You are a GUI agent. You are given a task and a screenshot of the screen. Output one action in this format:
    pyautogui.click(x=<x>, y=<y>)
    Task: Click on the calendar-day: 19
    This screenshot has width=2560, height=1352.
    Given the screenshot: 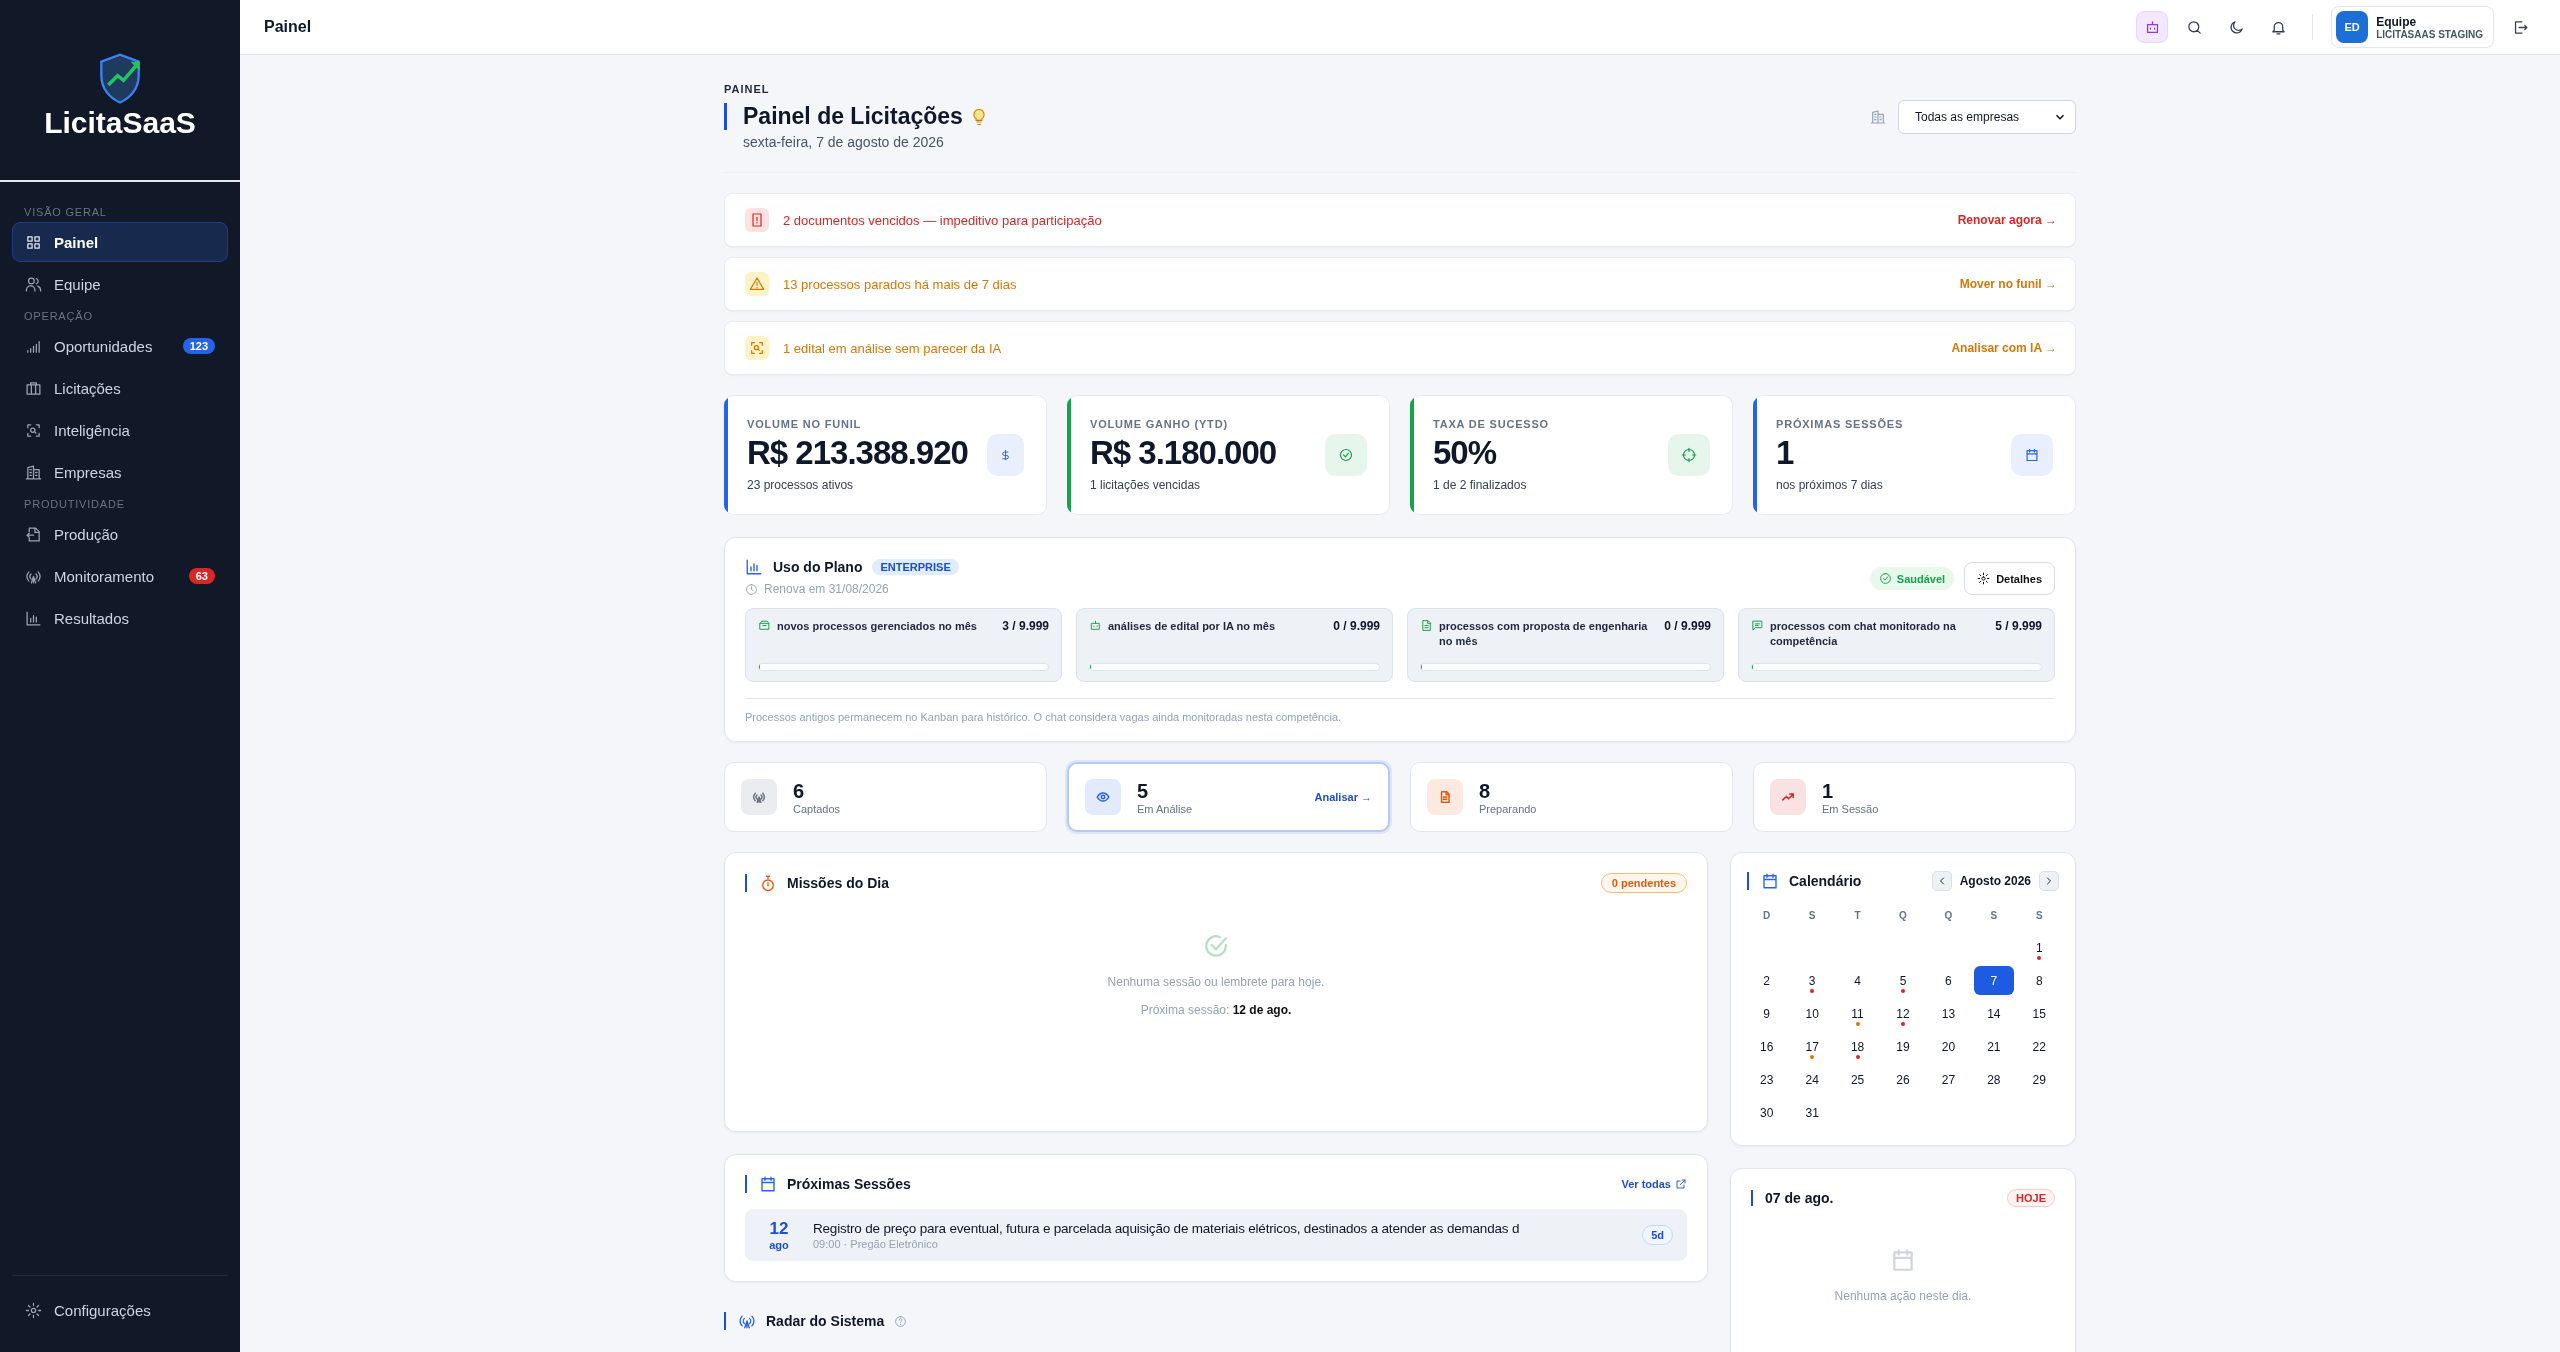 What is the action you would take?
    pyautogui.click(x=1903, y=1046)
    